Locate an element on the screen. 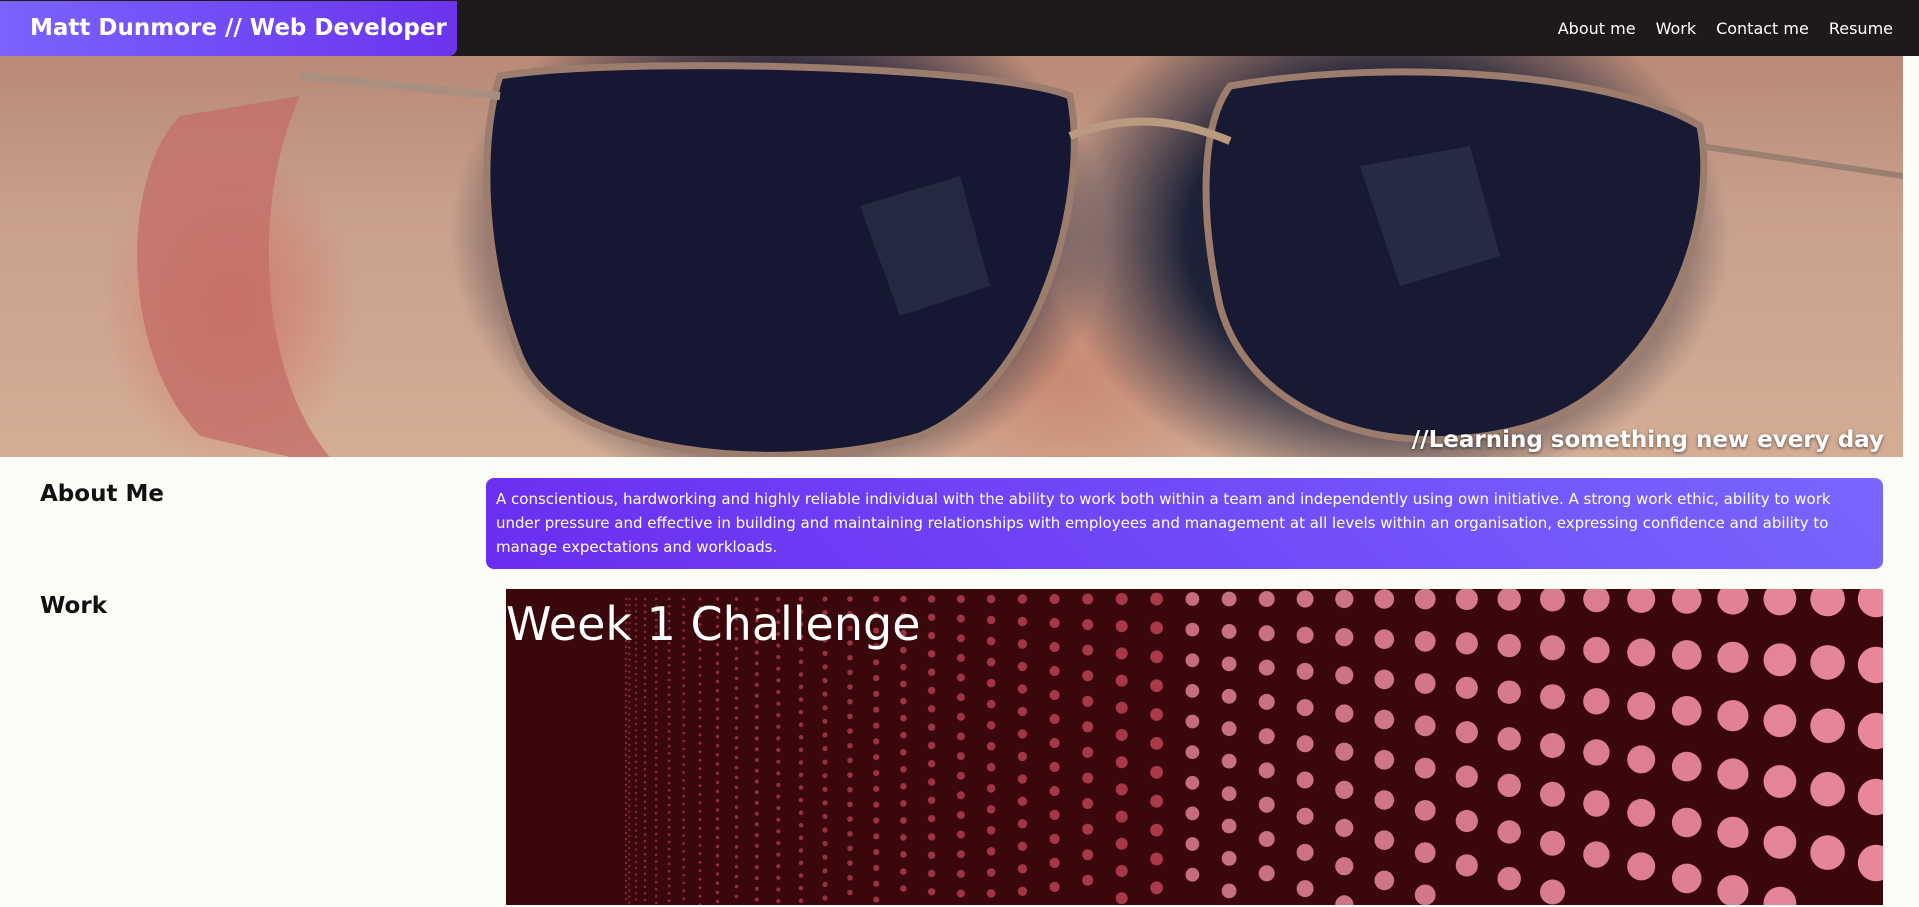 Image resolution: width=1919 pixels, height=907 pixels. nav-link-resume: Resume is located at coordinates (1861, 28).